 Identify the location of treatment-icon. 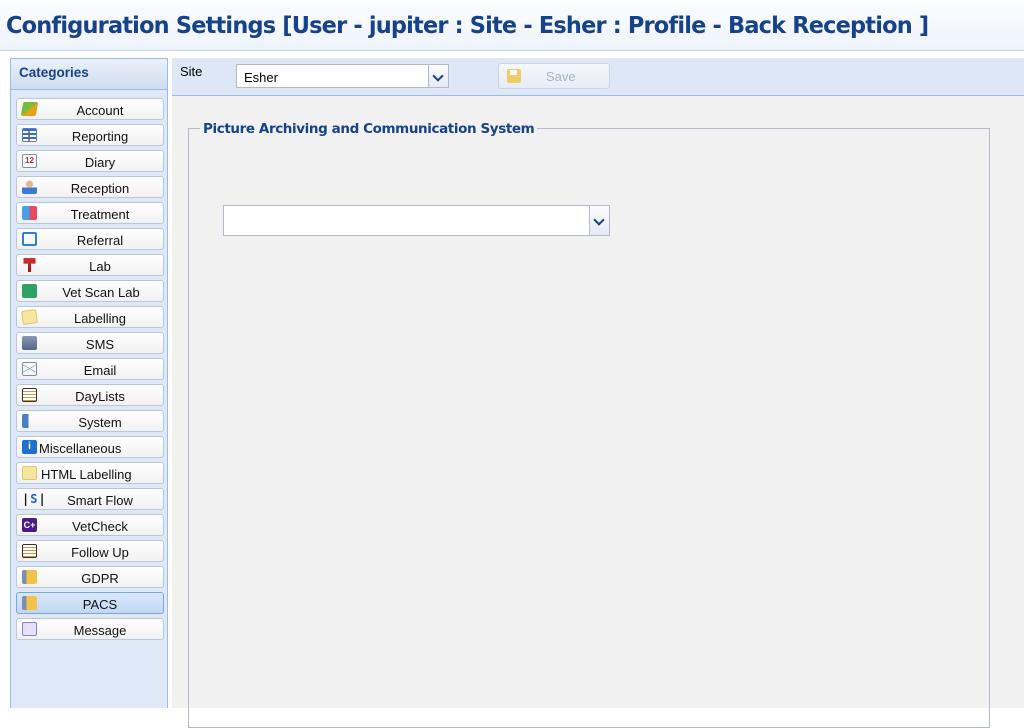
(29, 213).